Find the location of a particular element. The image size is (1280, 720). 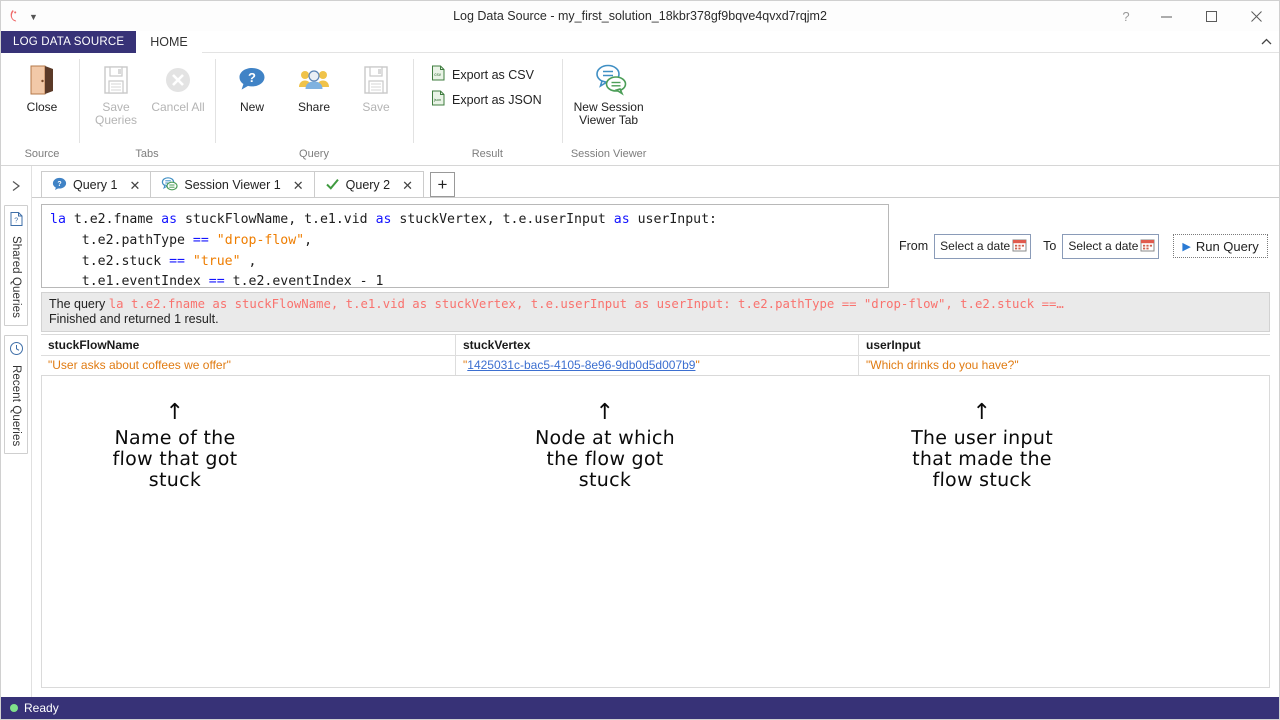

green-check-icon is located at coordinates (332, 185).